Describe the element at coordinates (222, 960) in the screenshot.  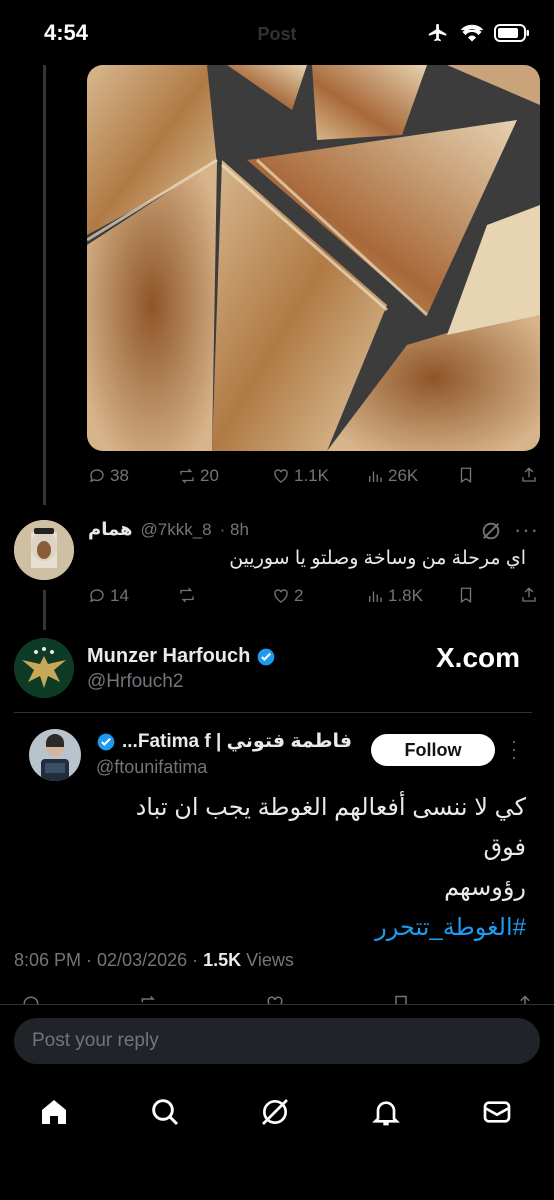
I see `views-count: 1.5K` at that location.